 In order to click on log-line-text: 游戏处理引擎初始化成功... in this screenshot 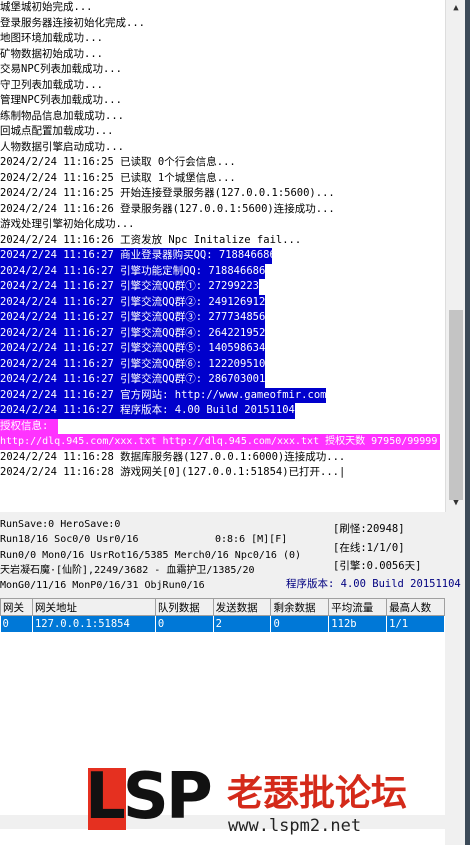, I will do `click(67, 224)`.